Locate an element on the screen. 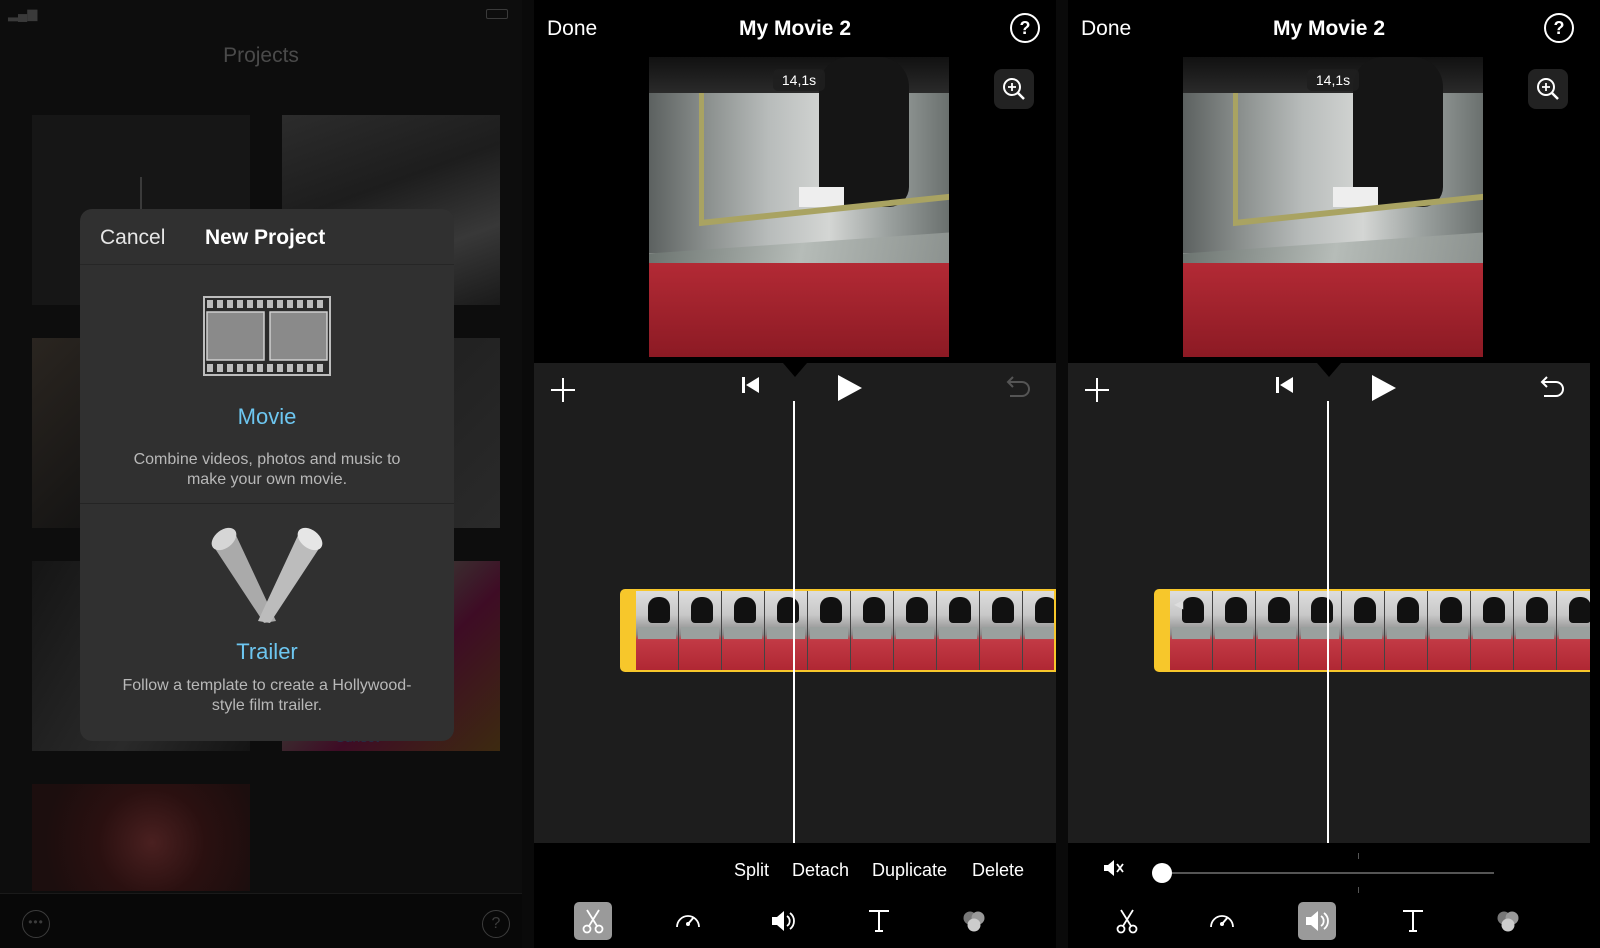  volume-bar is located at coordinates (1329, 868).